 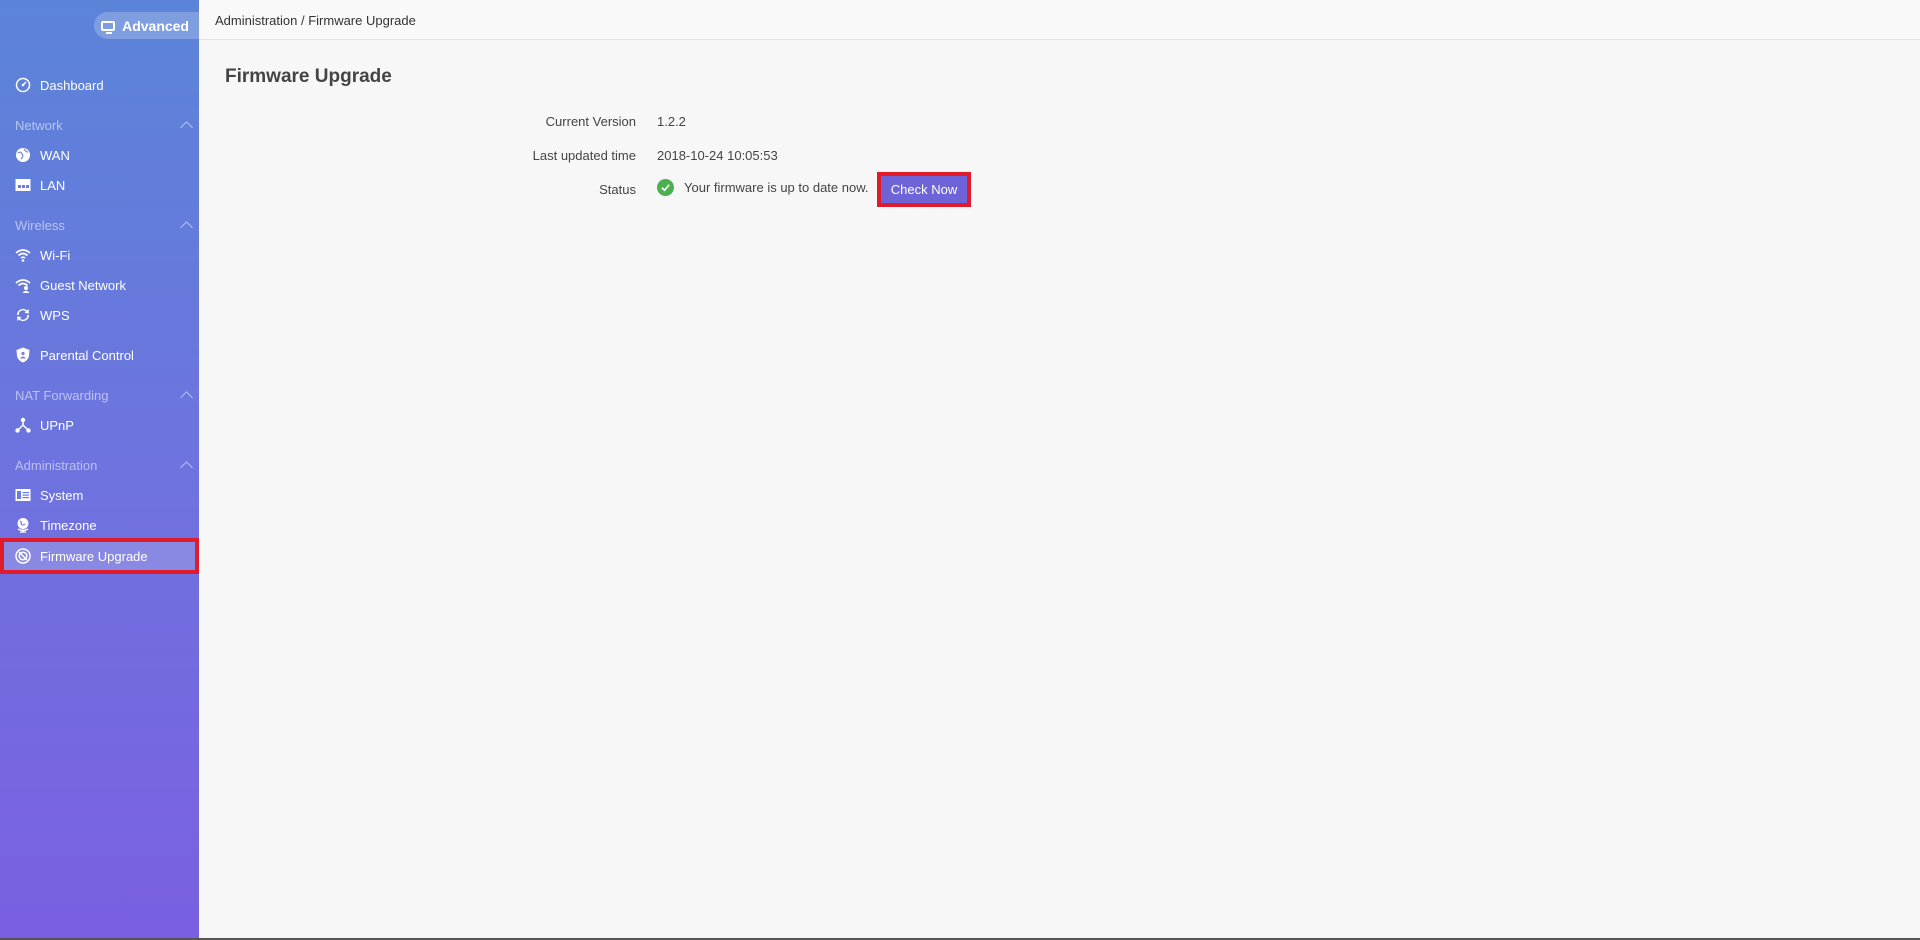 What do you see at coordinates (99, 425) in the screenshot?
I see `sidebar-item-upnp: UPnP` at bounding box center [99, 425].